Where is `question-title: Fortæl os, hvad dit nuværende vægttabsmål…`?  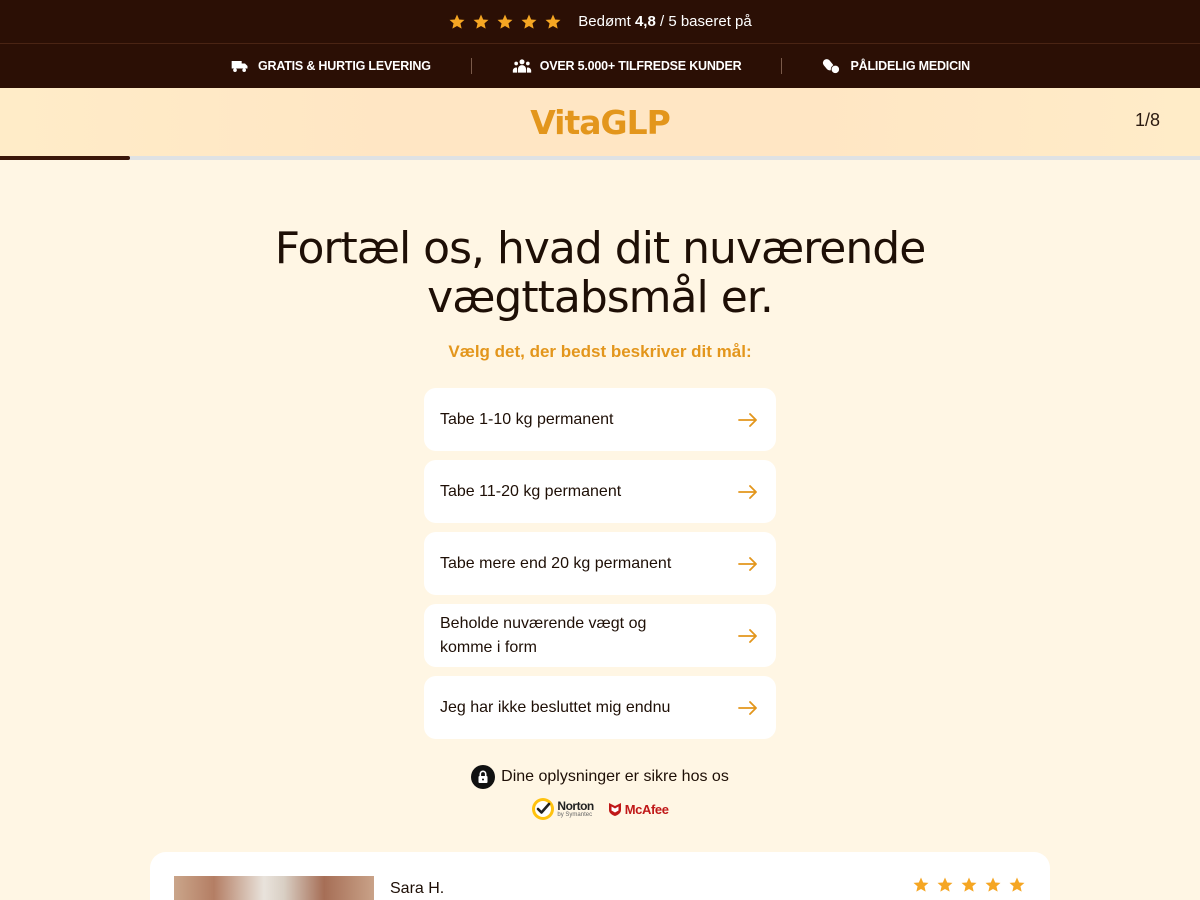
question-title: Fortæl os, hvad dit nuværende vægttabsmål… is located at coordinates (600, 273).